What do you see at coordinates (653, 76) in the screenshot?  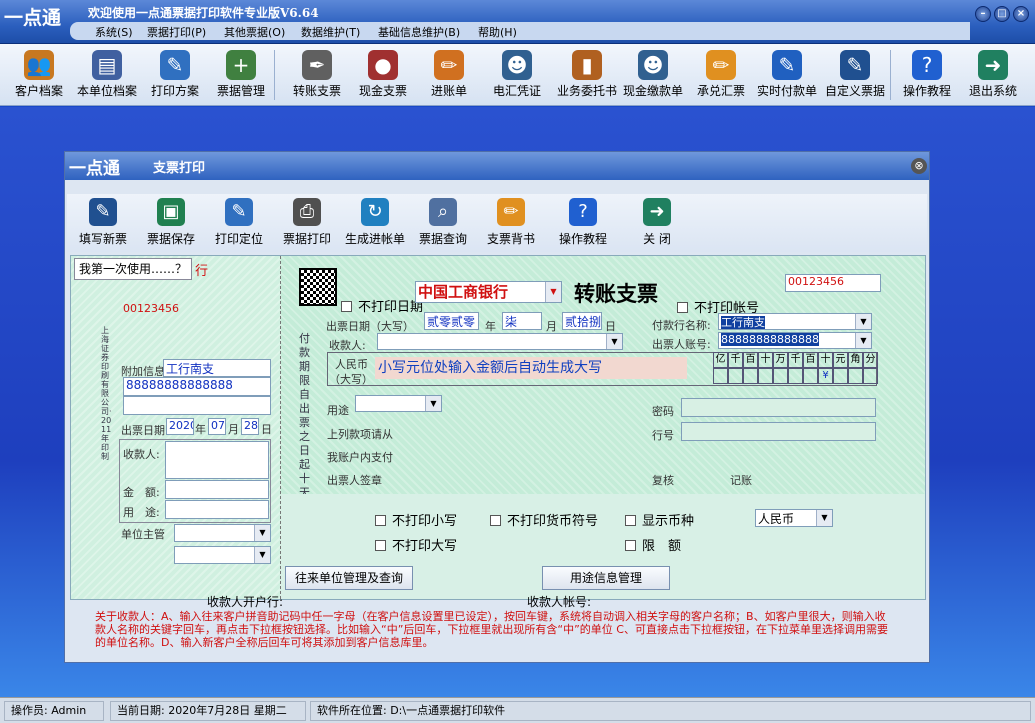 I see `toolbar-worker-button: ☻ 现金缴款单` at bounding box center [653, 76].